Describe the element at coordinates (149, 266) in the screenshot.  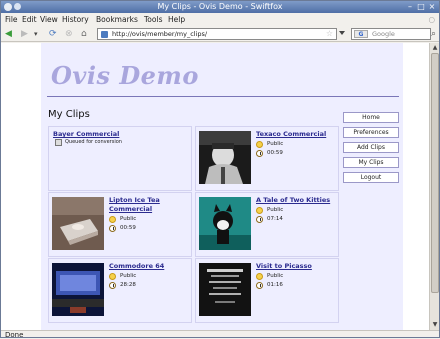
I see `clip-title: Commodore 64` at that location.